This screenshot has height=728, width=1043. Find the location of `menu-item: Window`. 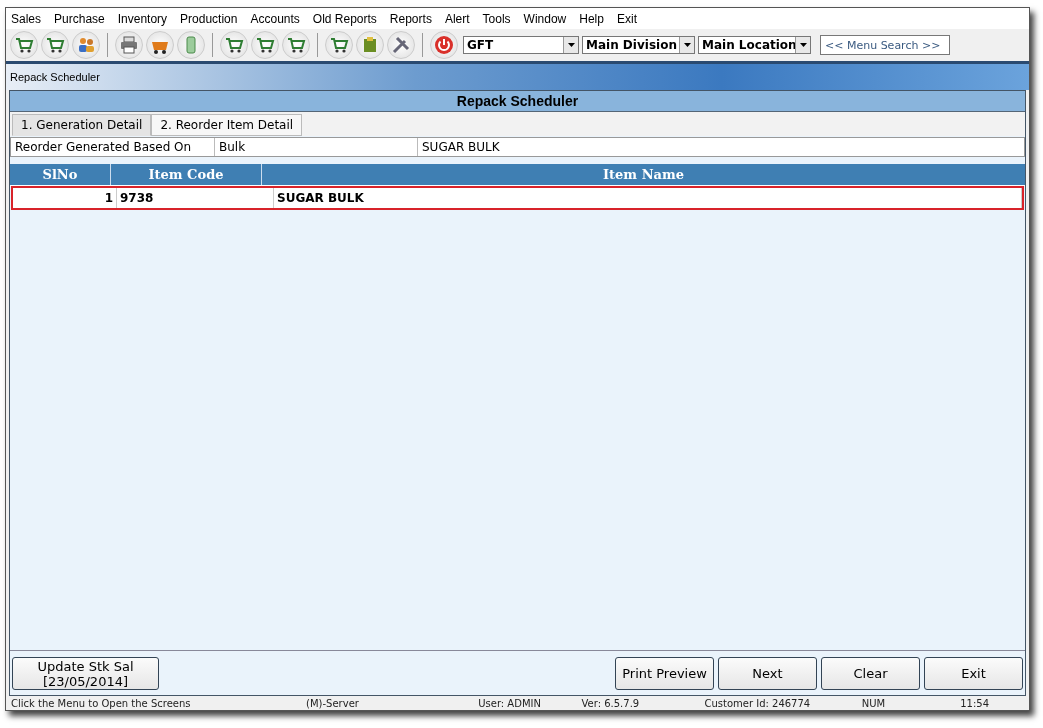

menu-item: Window is located at coordinates (545, 18).